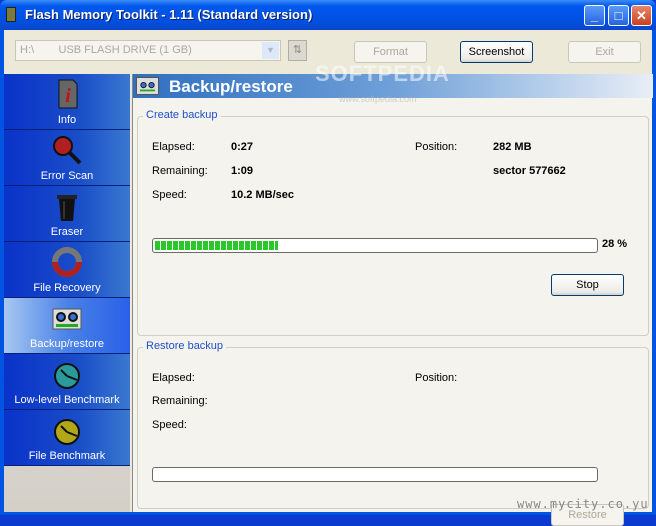  What do you see at coordinates (496, 52) in the screenshot?
I see `screenshot-button: Screenshot` at bounding box center [496, 52].